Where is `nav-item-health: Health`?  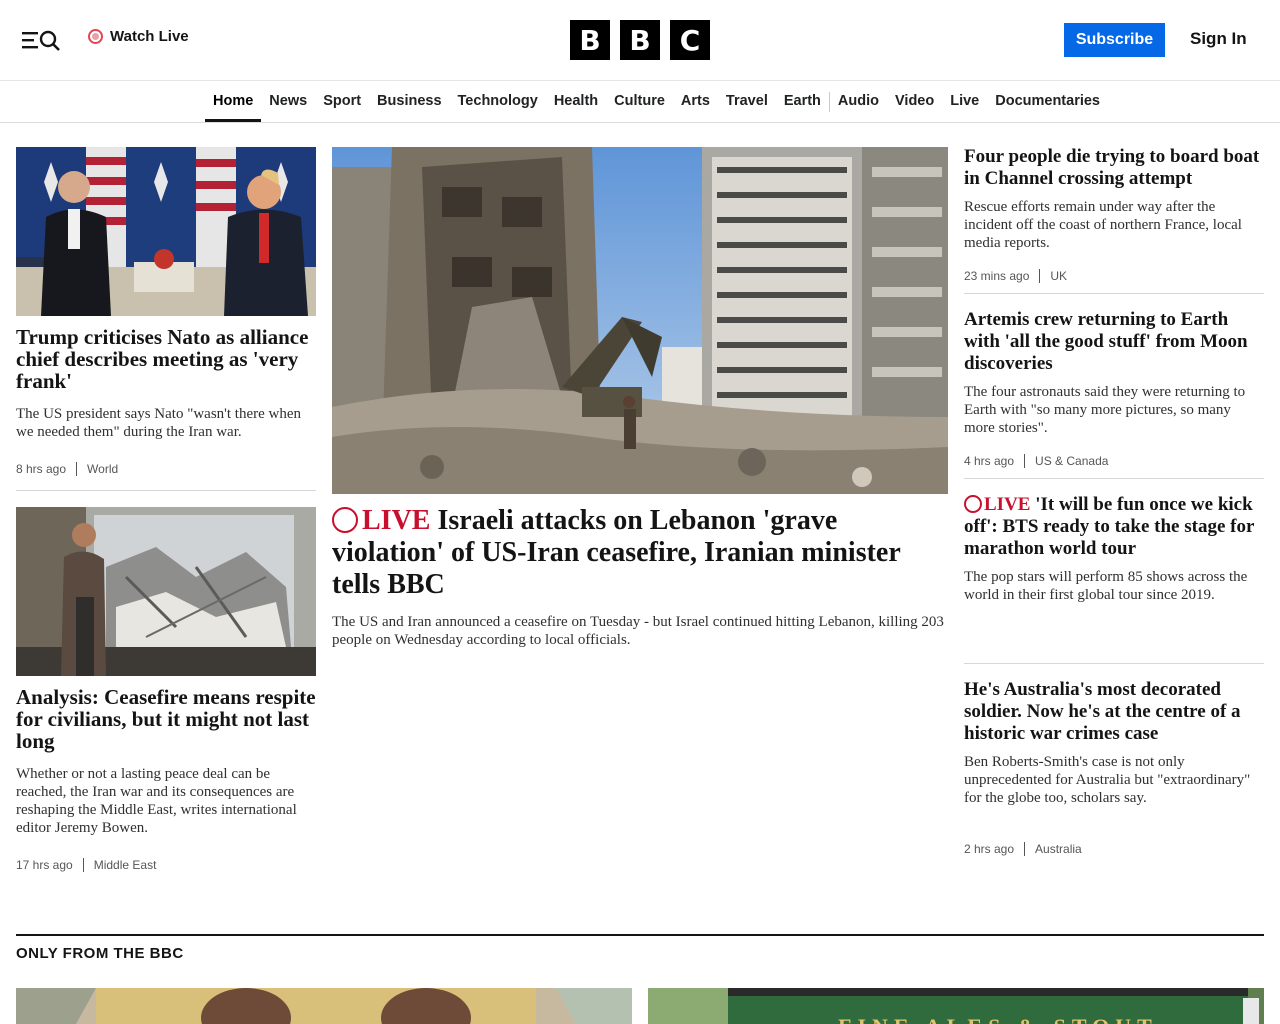 nav-item-health: Health is located at coordinates (576, 101).